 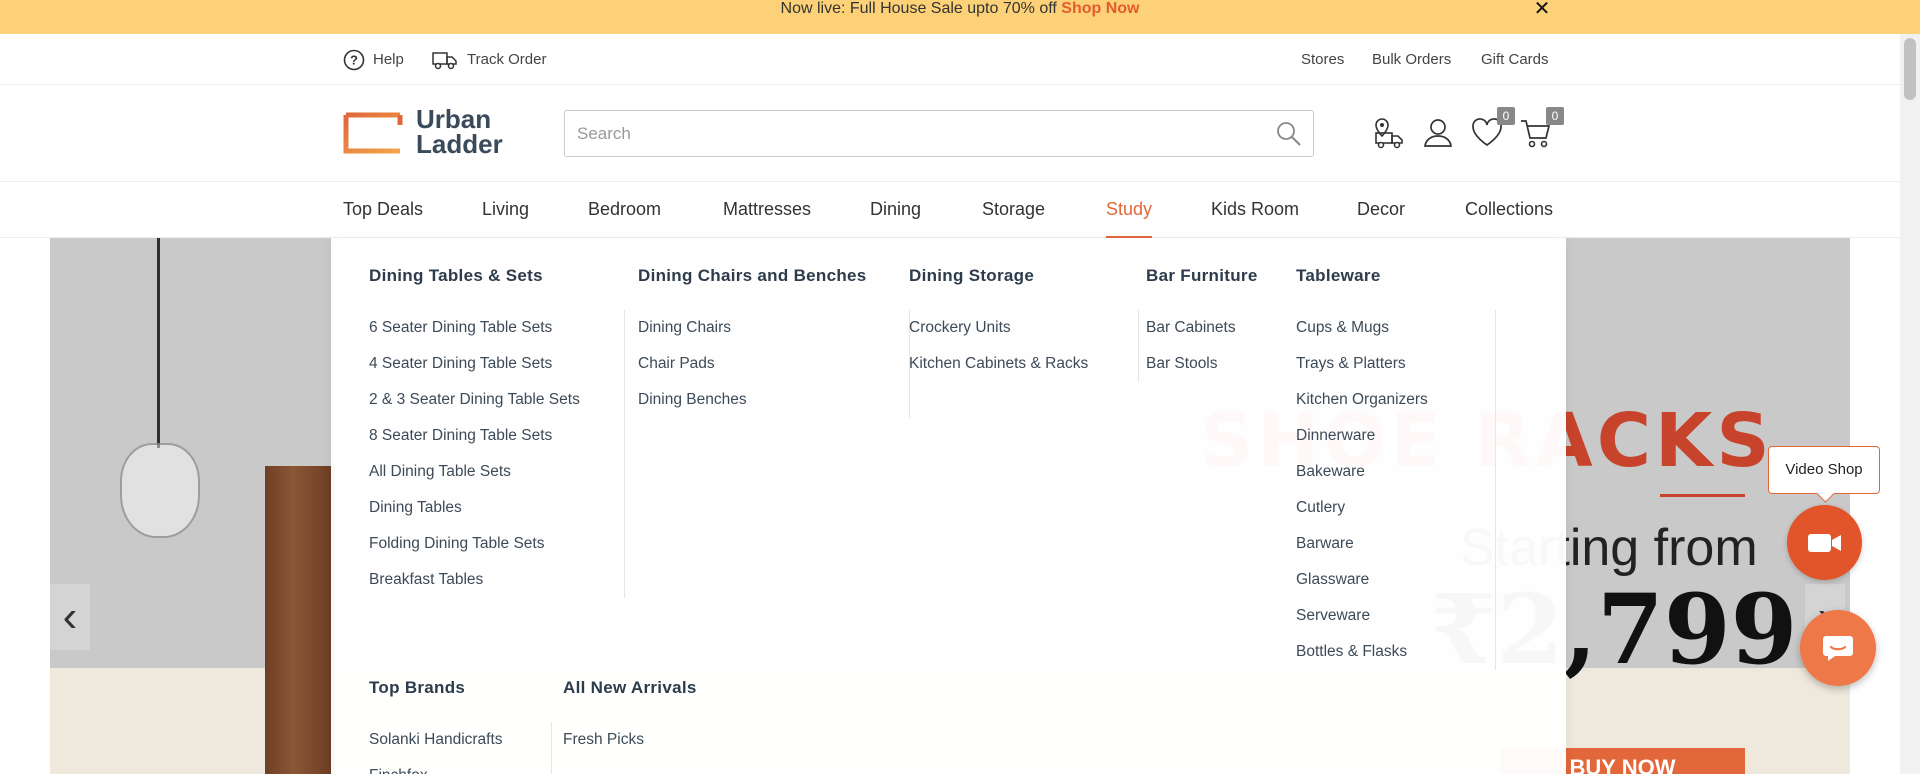 I want to click on menu-column-title: All New Arrivals, so click(x=638, y=688).